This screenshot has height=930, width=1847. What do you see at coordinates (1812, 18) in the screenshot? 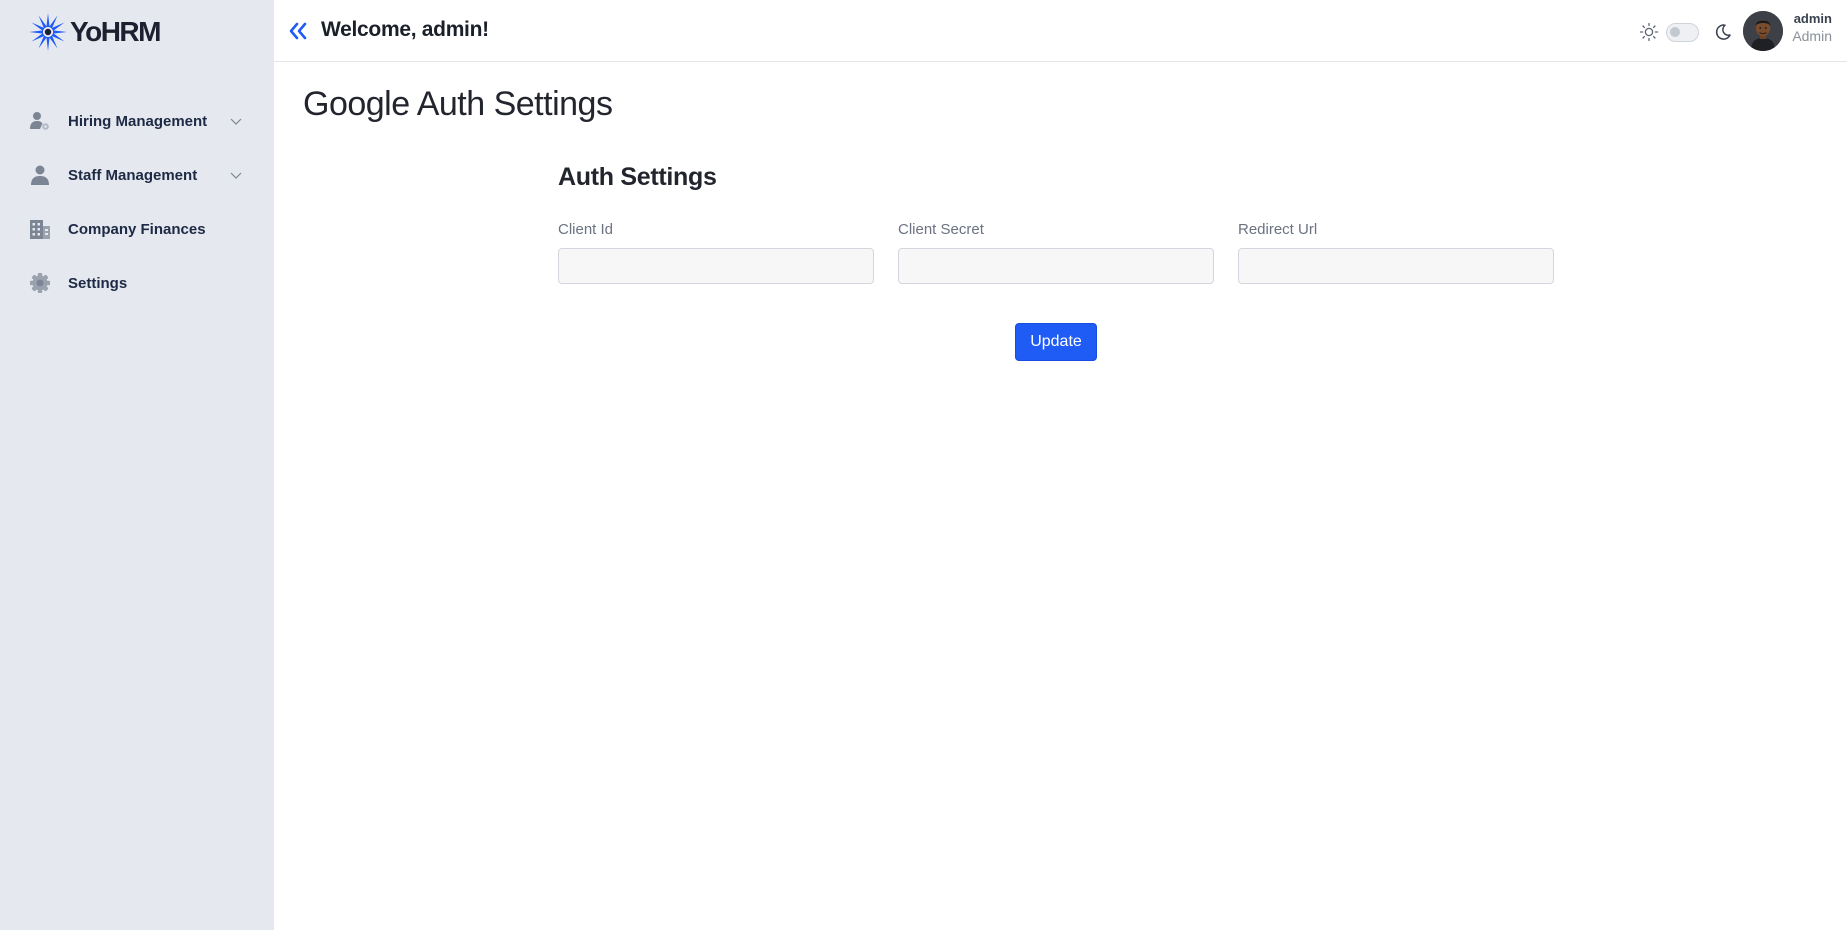
I see `user-name: admin` at bounding box center [1812, 18].